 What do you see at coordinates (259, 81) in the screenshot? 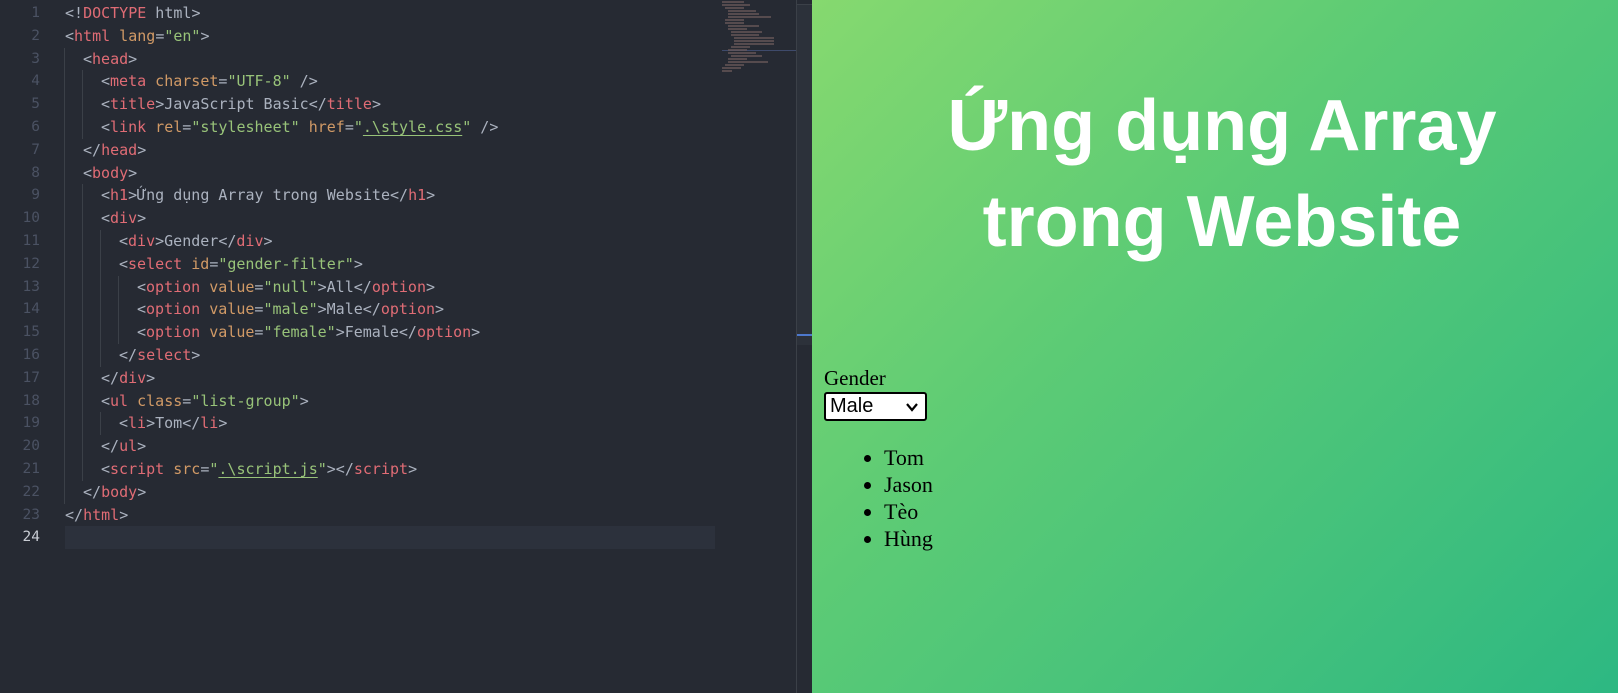
I see `code-token: "UTF-8"` at bounding box center [259, 81].